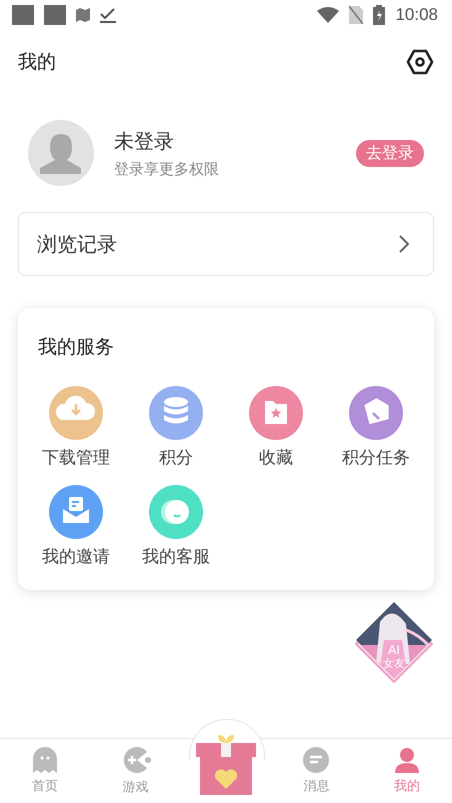 This screenshot has height=803, width=452. What do you see at coordinates (45, 760) in the screenshot?
I see `ghost-icon` at bounding box center [45, 760].